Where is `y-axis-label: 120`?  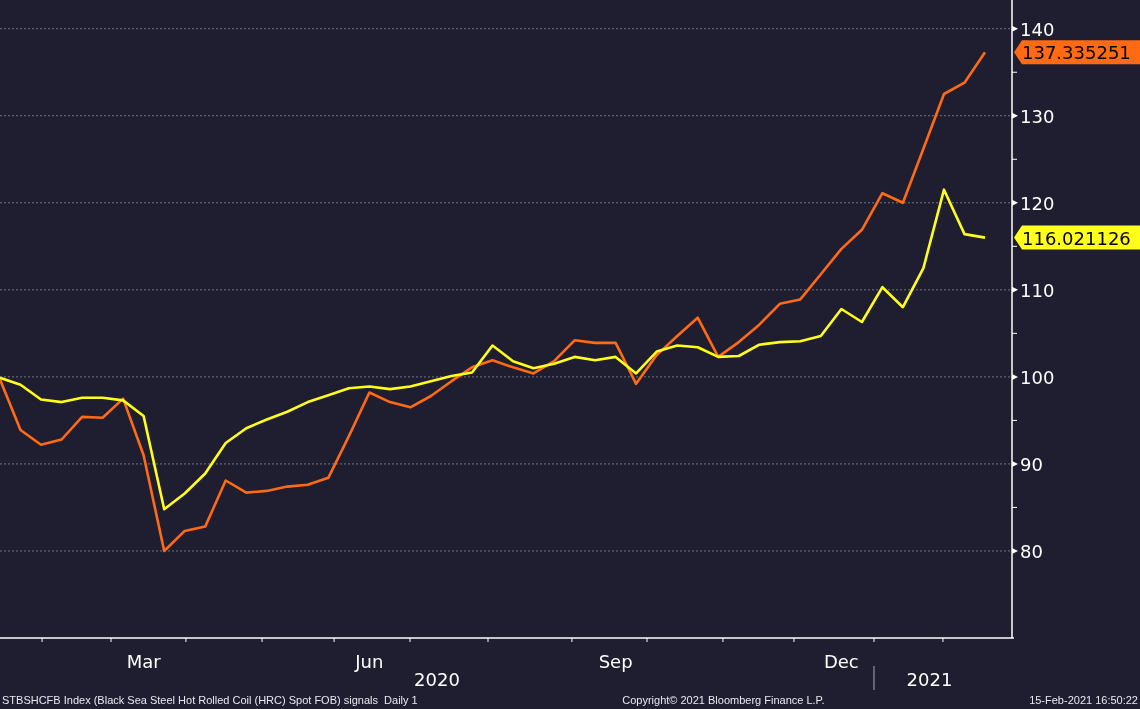 y-axis-label: 120 is located at coordinates (1037, 203).